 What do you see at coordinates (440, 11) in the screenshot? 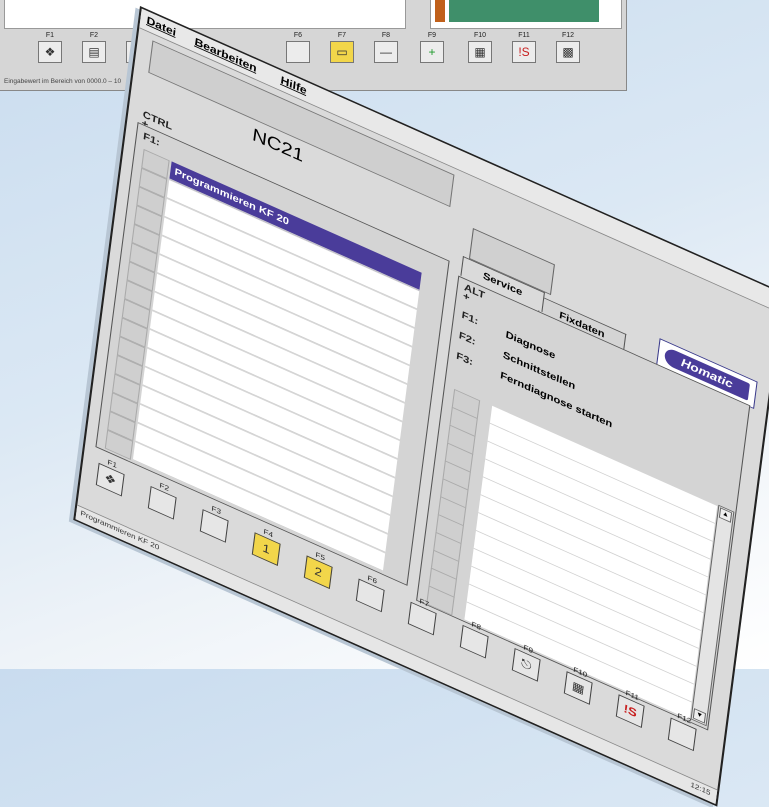
I see `graphic-bar` at bounding box center [440, 11].